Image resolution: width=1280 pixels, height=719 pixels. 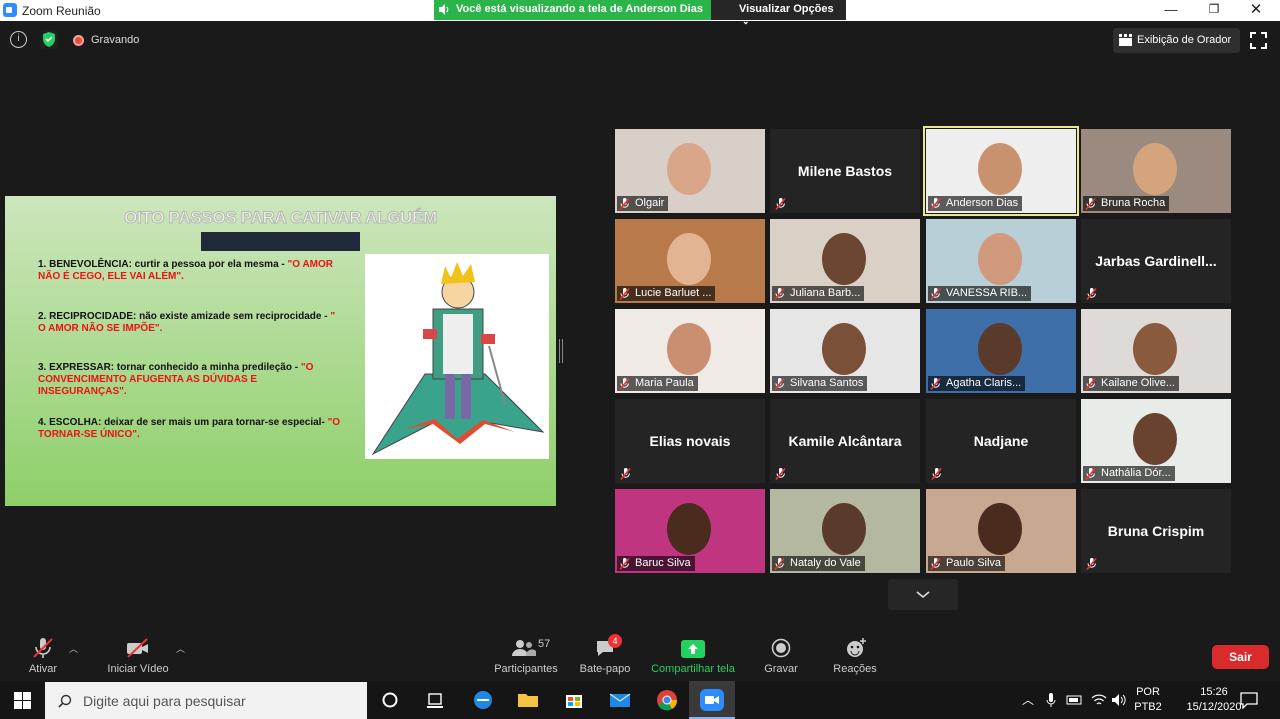 What do you see at coordinates (1148, 700) in the screenshot?
I see `input-language: POR PTB2` at bounding box center [1148, 700].